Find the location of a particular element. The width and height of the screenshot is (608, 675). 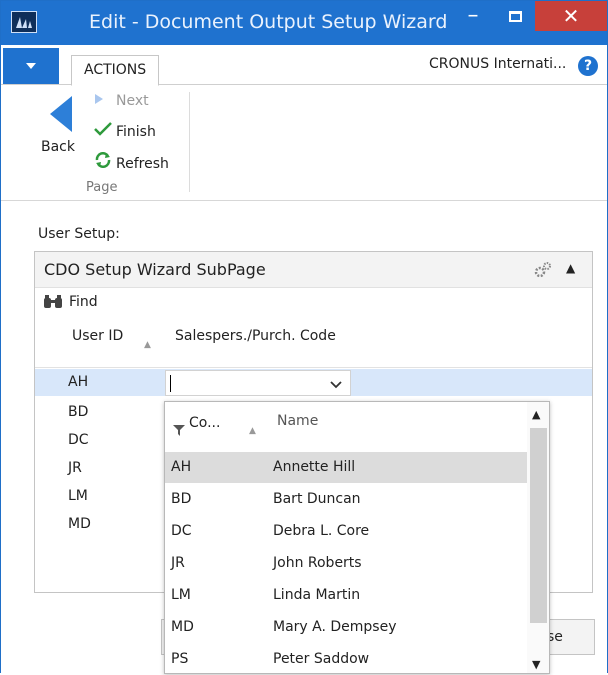

help-icon: ? is located at coordinates (588, 66).